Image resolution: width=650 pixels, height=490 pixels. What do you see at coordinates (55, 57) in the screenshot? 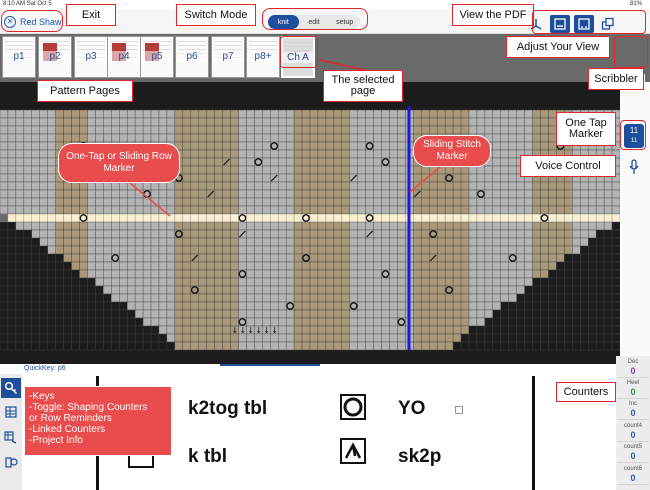
I see `page-thumbnail: p2` at bounding box center [55, 57].